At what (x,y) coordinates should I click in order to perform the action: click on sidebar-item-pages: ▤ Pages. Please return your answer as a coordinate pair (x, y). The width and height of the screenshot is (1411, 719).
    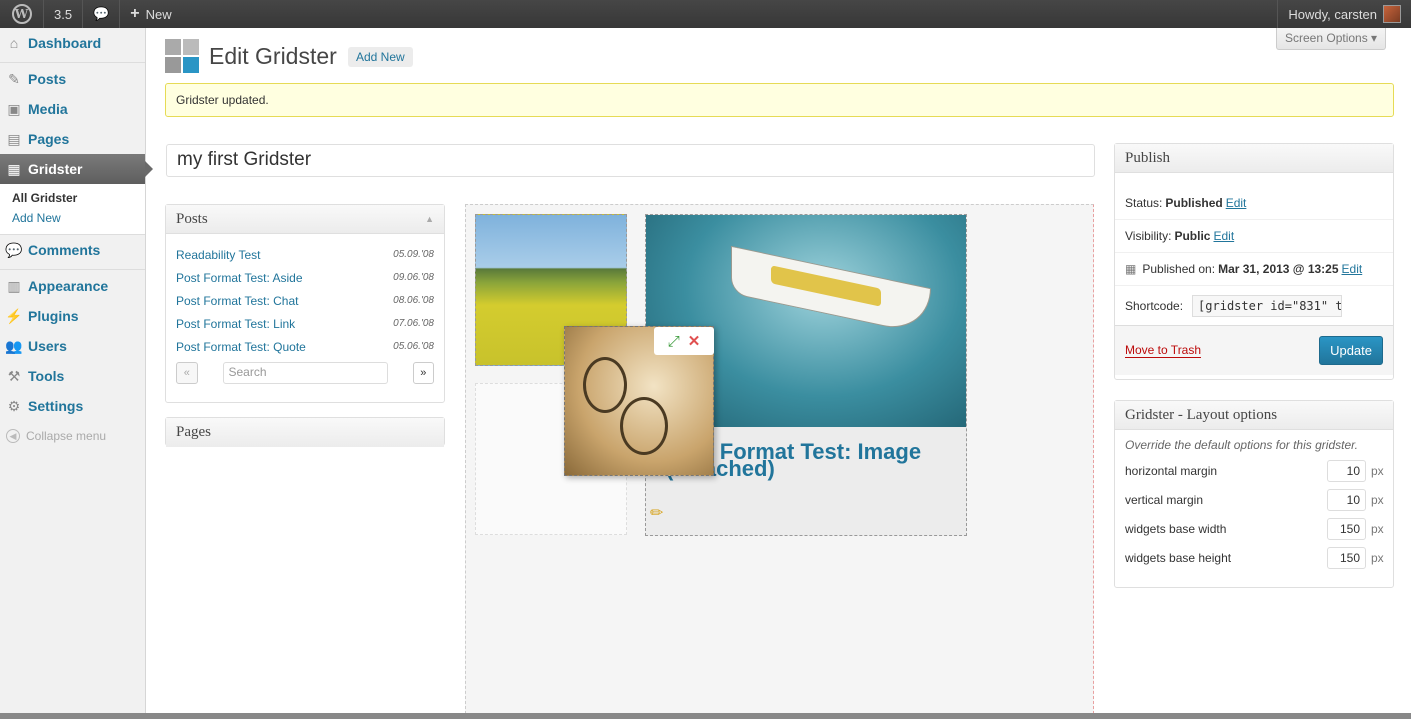
    Looking at the image, I should click on (72, 139).